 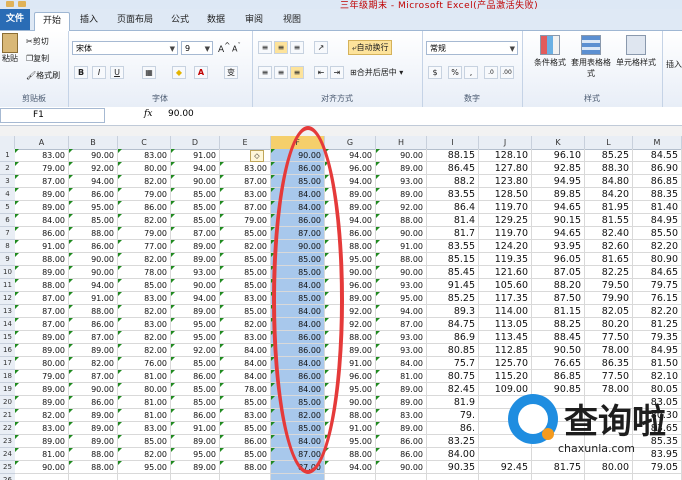 I want to click on cell-l5: 81.95, so click(x=609, y=207).